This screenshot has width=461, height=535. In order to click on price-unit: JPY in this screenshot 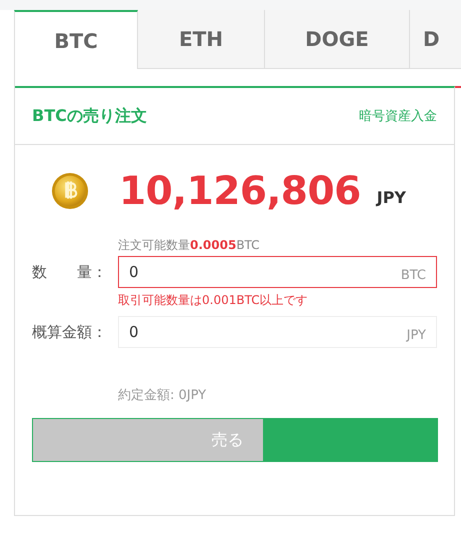, I will do `click(391, 197)`.